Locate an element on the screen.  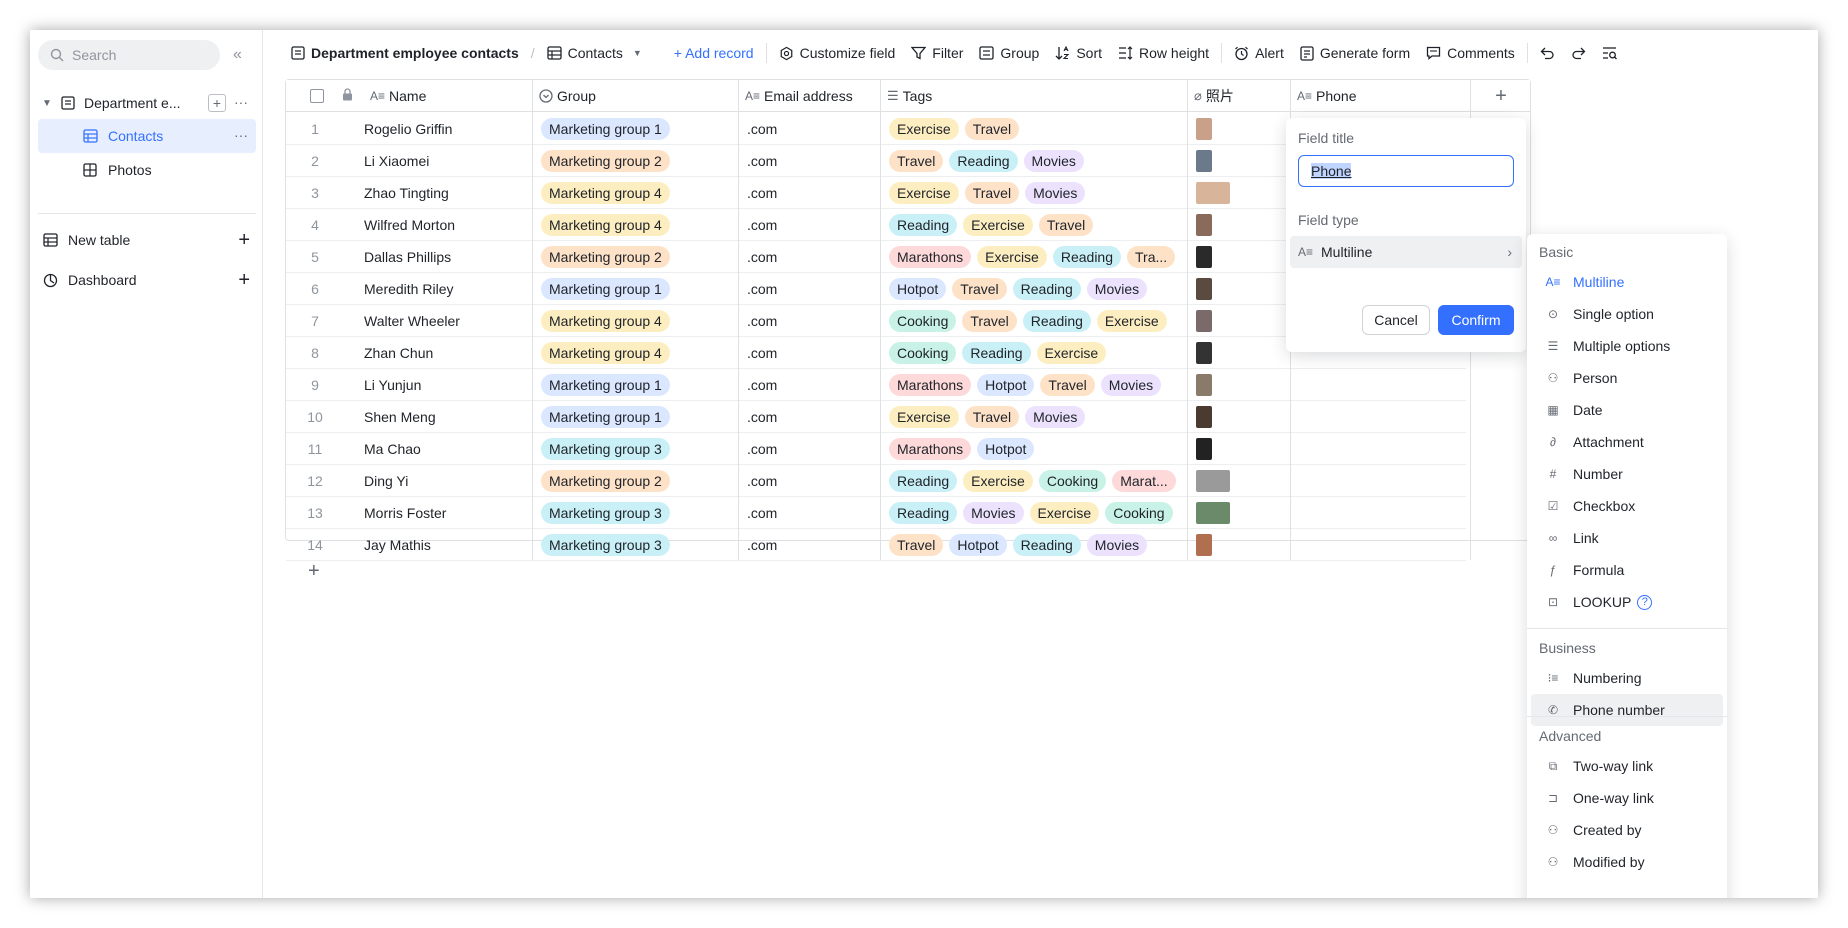
field-type-option-lookup: ⊡ LOOKUP? is located at coordinates (1627, 602).